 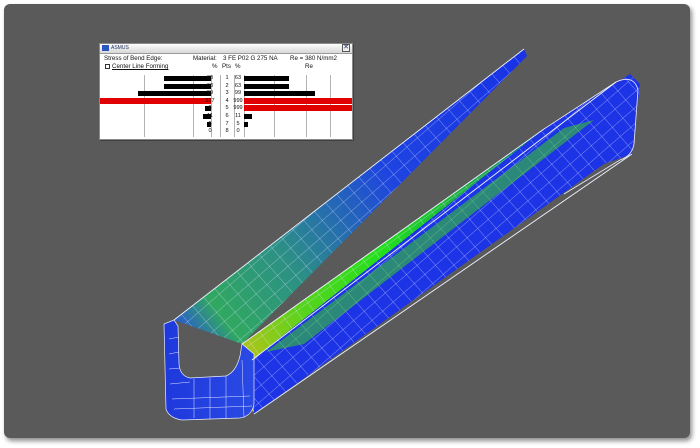 I want to click on material-label: Material:, so click(x=205, y=58).